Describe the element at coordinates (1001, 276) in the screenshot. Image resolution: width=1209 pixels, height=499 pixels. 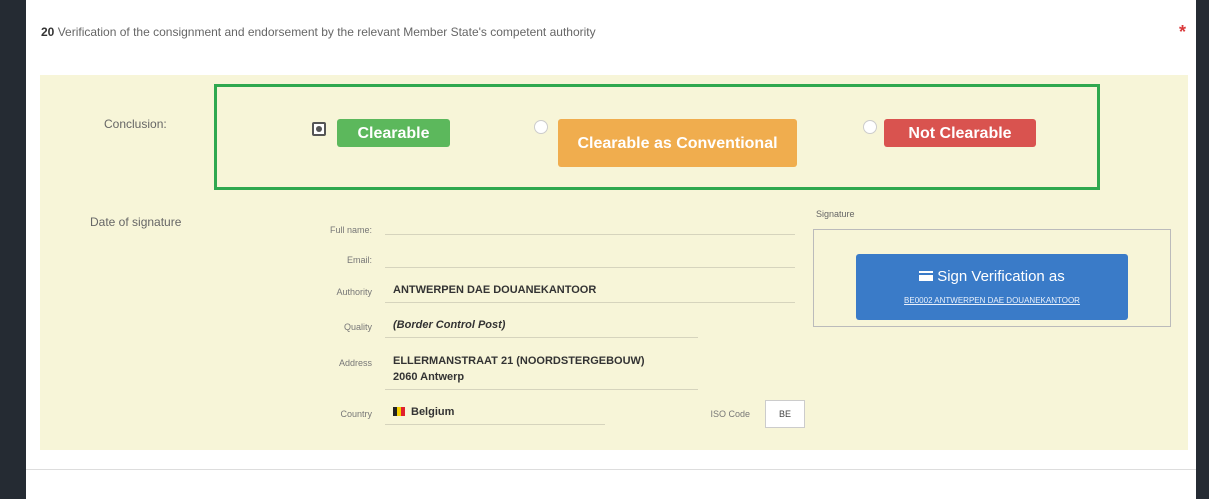
I see `sign-button-label: Sign Verification as` at that location.